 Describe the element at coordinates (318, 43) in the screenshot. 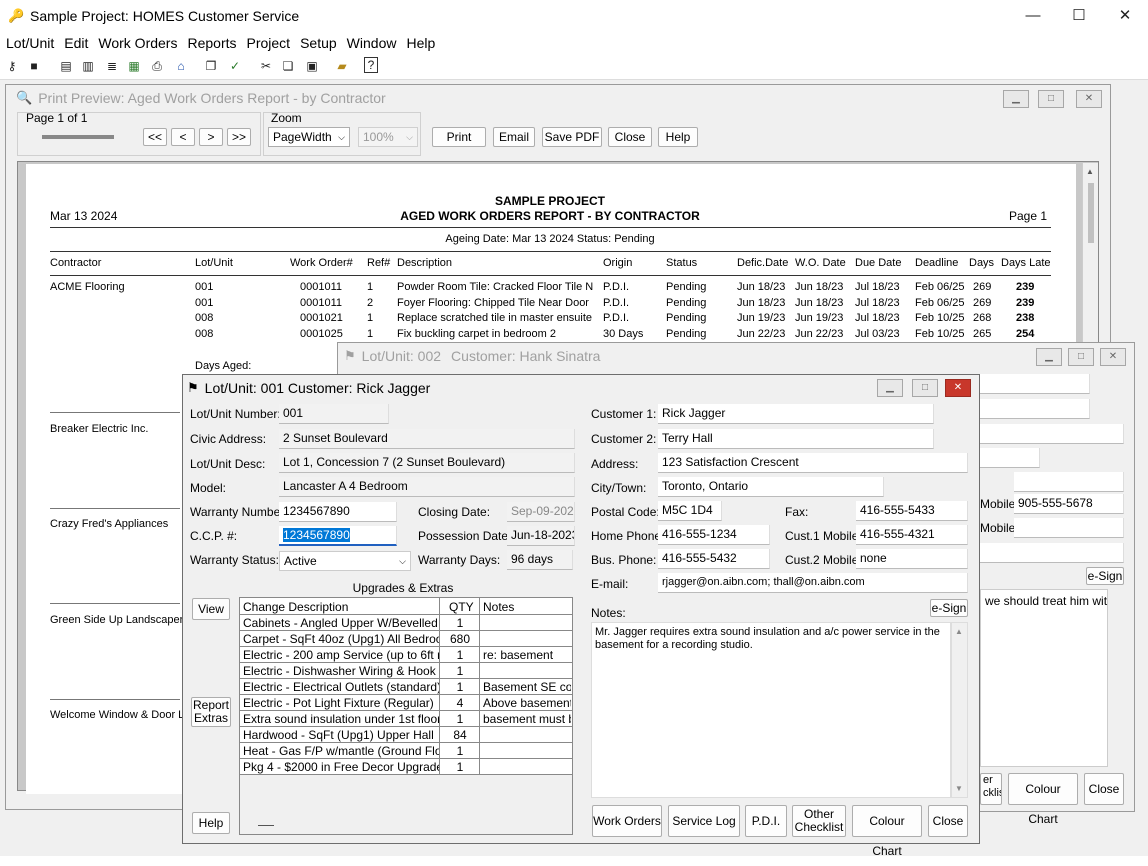

I see `menu-setup: Setup` at that location.